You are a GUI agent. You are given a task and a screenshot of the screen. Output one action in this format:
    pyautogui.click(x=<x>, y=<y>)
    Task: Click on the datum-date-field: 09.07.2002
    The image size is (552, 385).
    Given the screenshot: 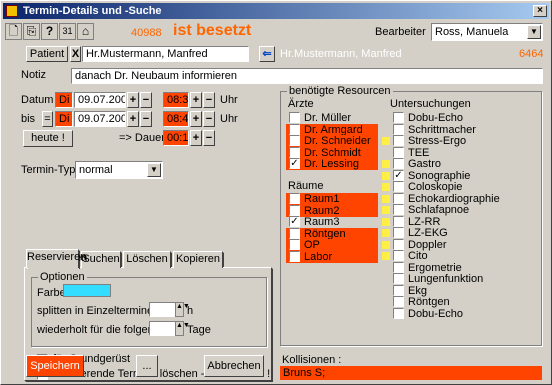 What is the action you would take?
    pyautogui.click(x=100, y=100)
    